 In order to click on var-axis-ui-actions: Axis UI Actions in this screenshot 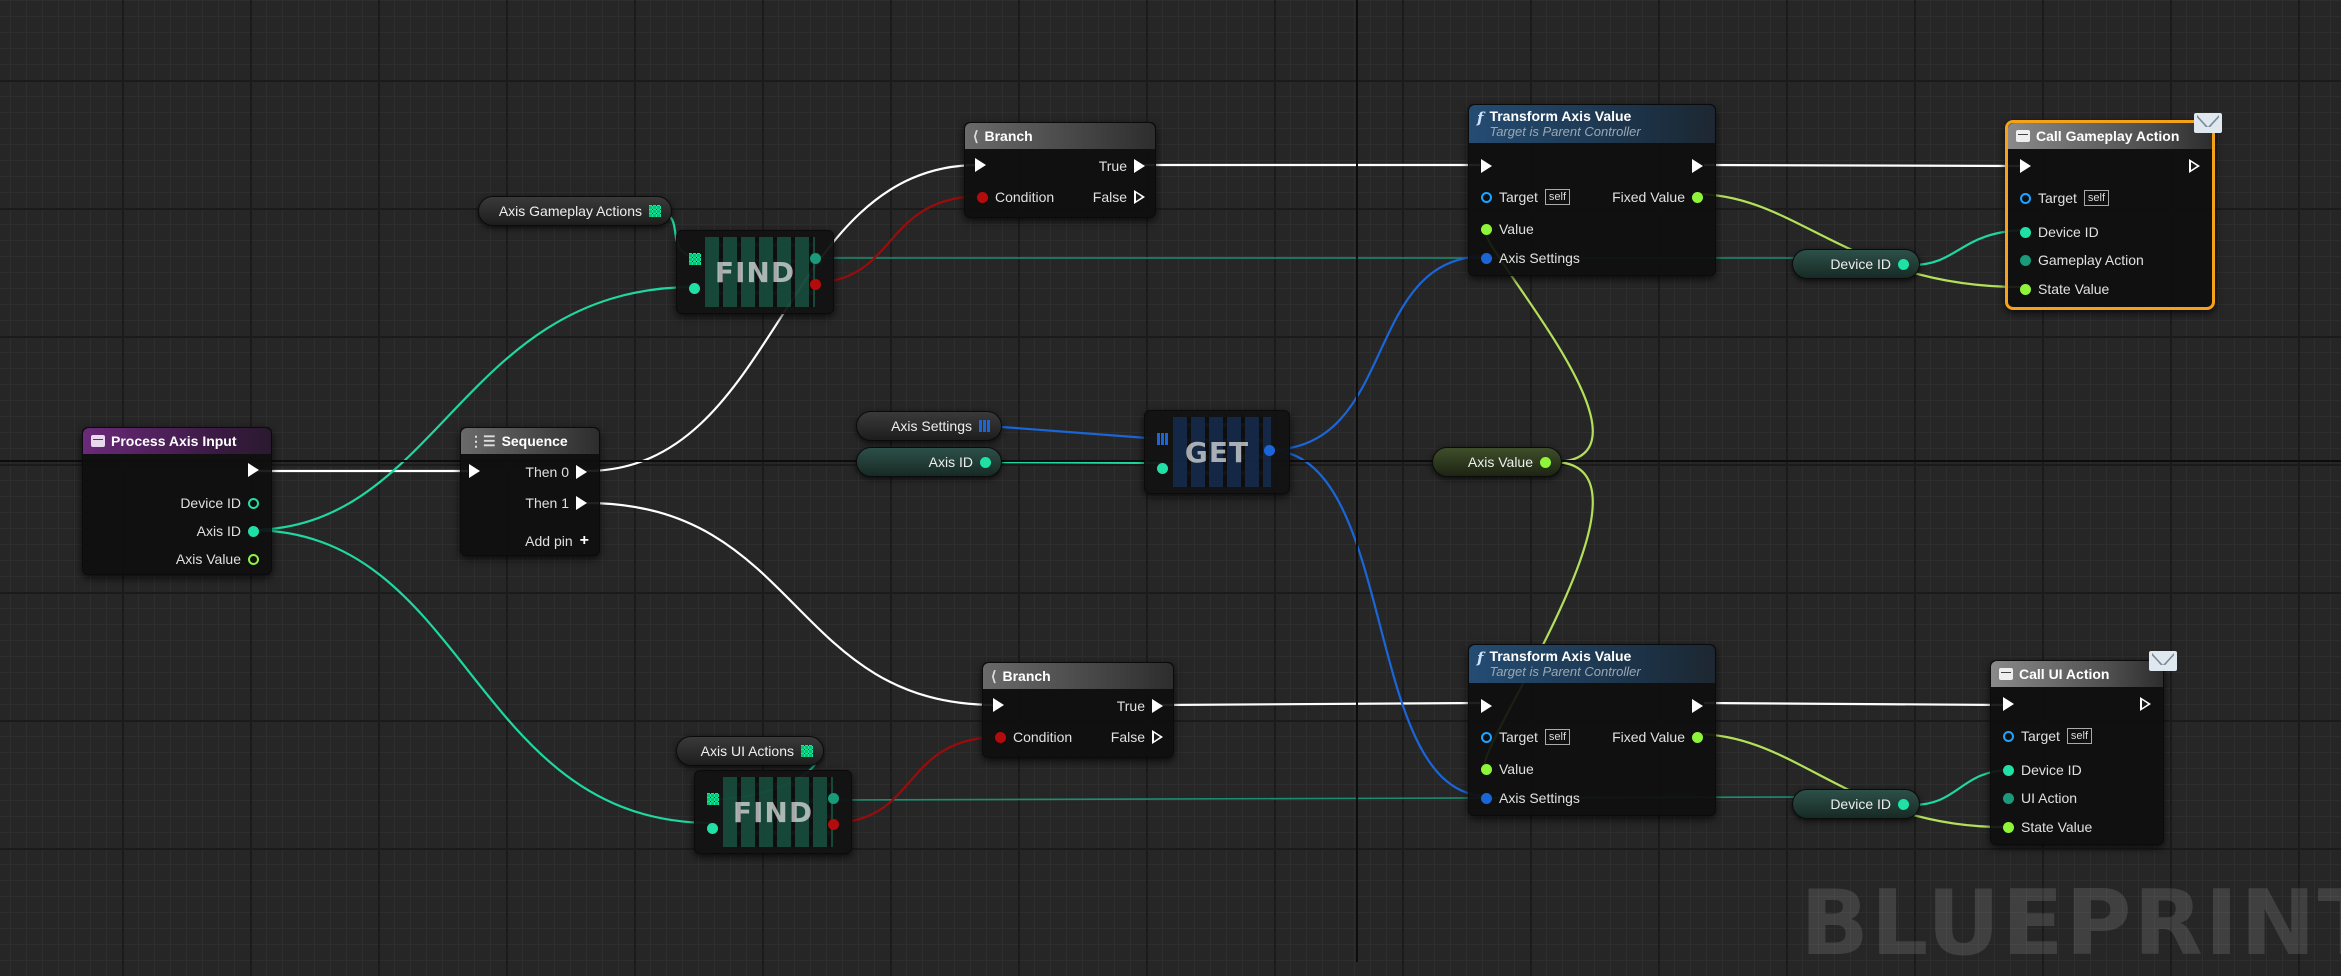, I will do `click(750, 751)`.